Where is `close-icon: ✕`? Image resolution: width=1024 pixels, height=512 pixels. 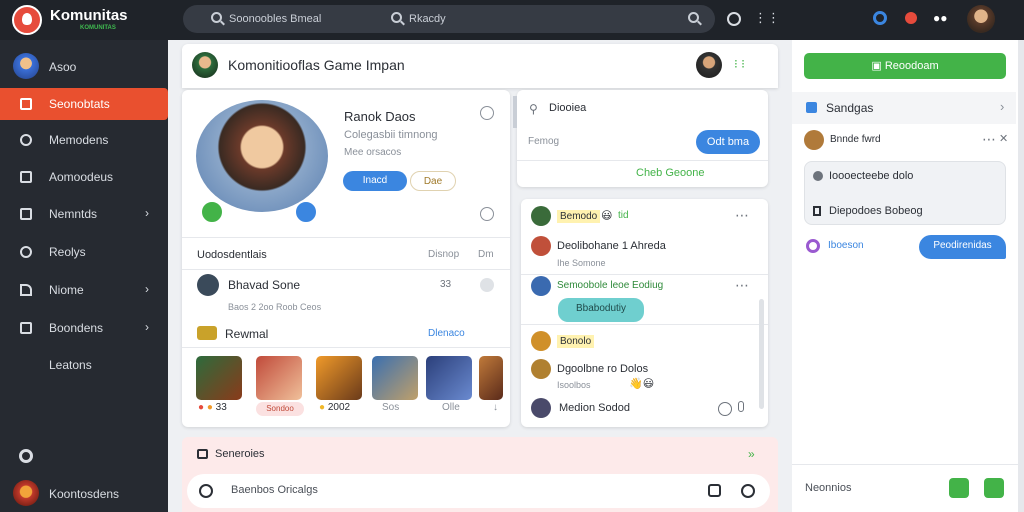 close-icon: ✕ is located at coordinates (1003, 138).